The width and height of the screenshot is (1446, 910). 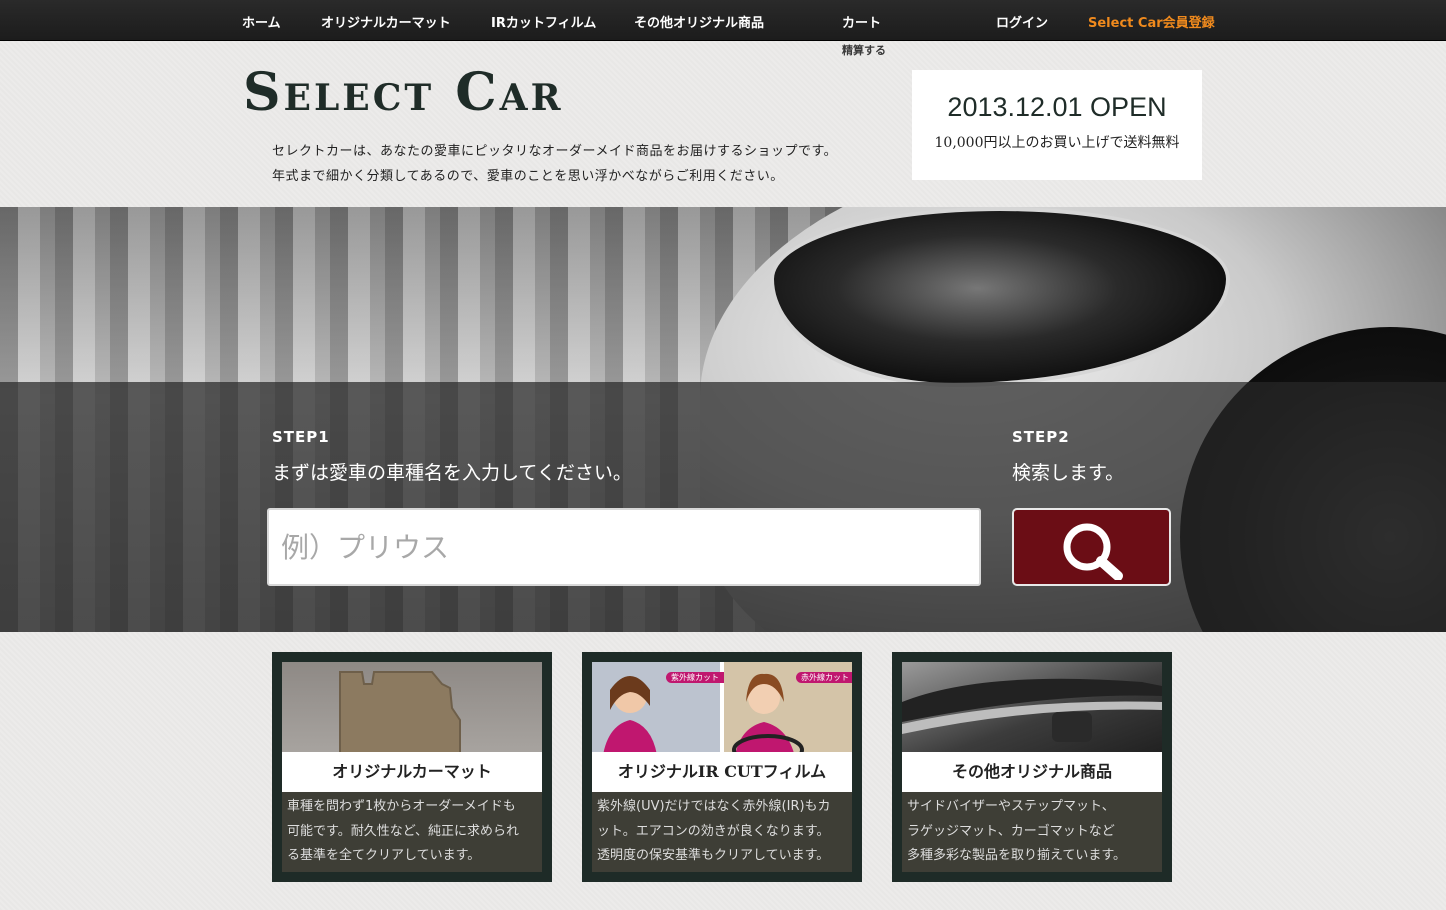 I want to click on car-model-search-input, so click(x=624, y=547).